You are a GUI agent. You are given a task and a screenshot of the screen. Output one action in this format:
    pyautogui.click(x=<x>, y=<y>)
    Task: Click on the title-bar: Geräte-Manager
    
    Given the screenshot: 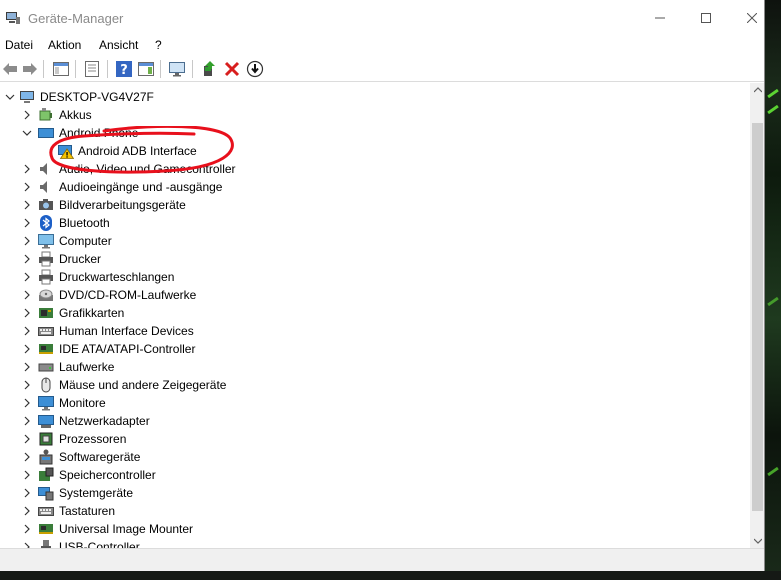 What is the action you would take?
    pyautogui.click(x=382, y=18)
    